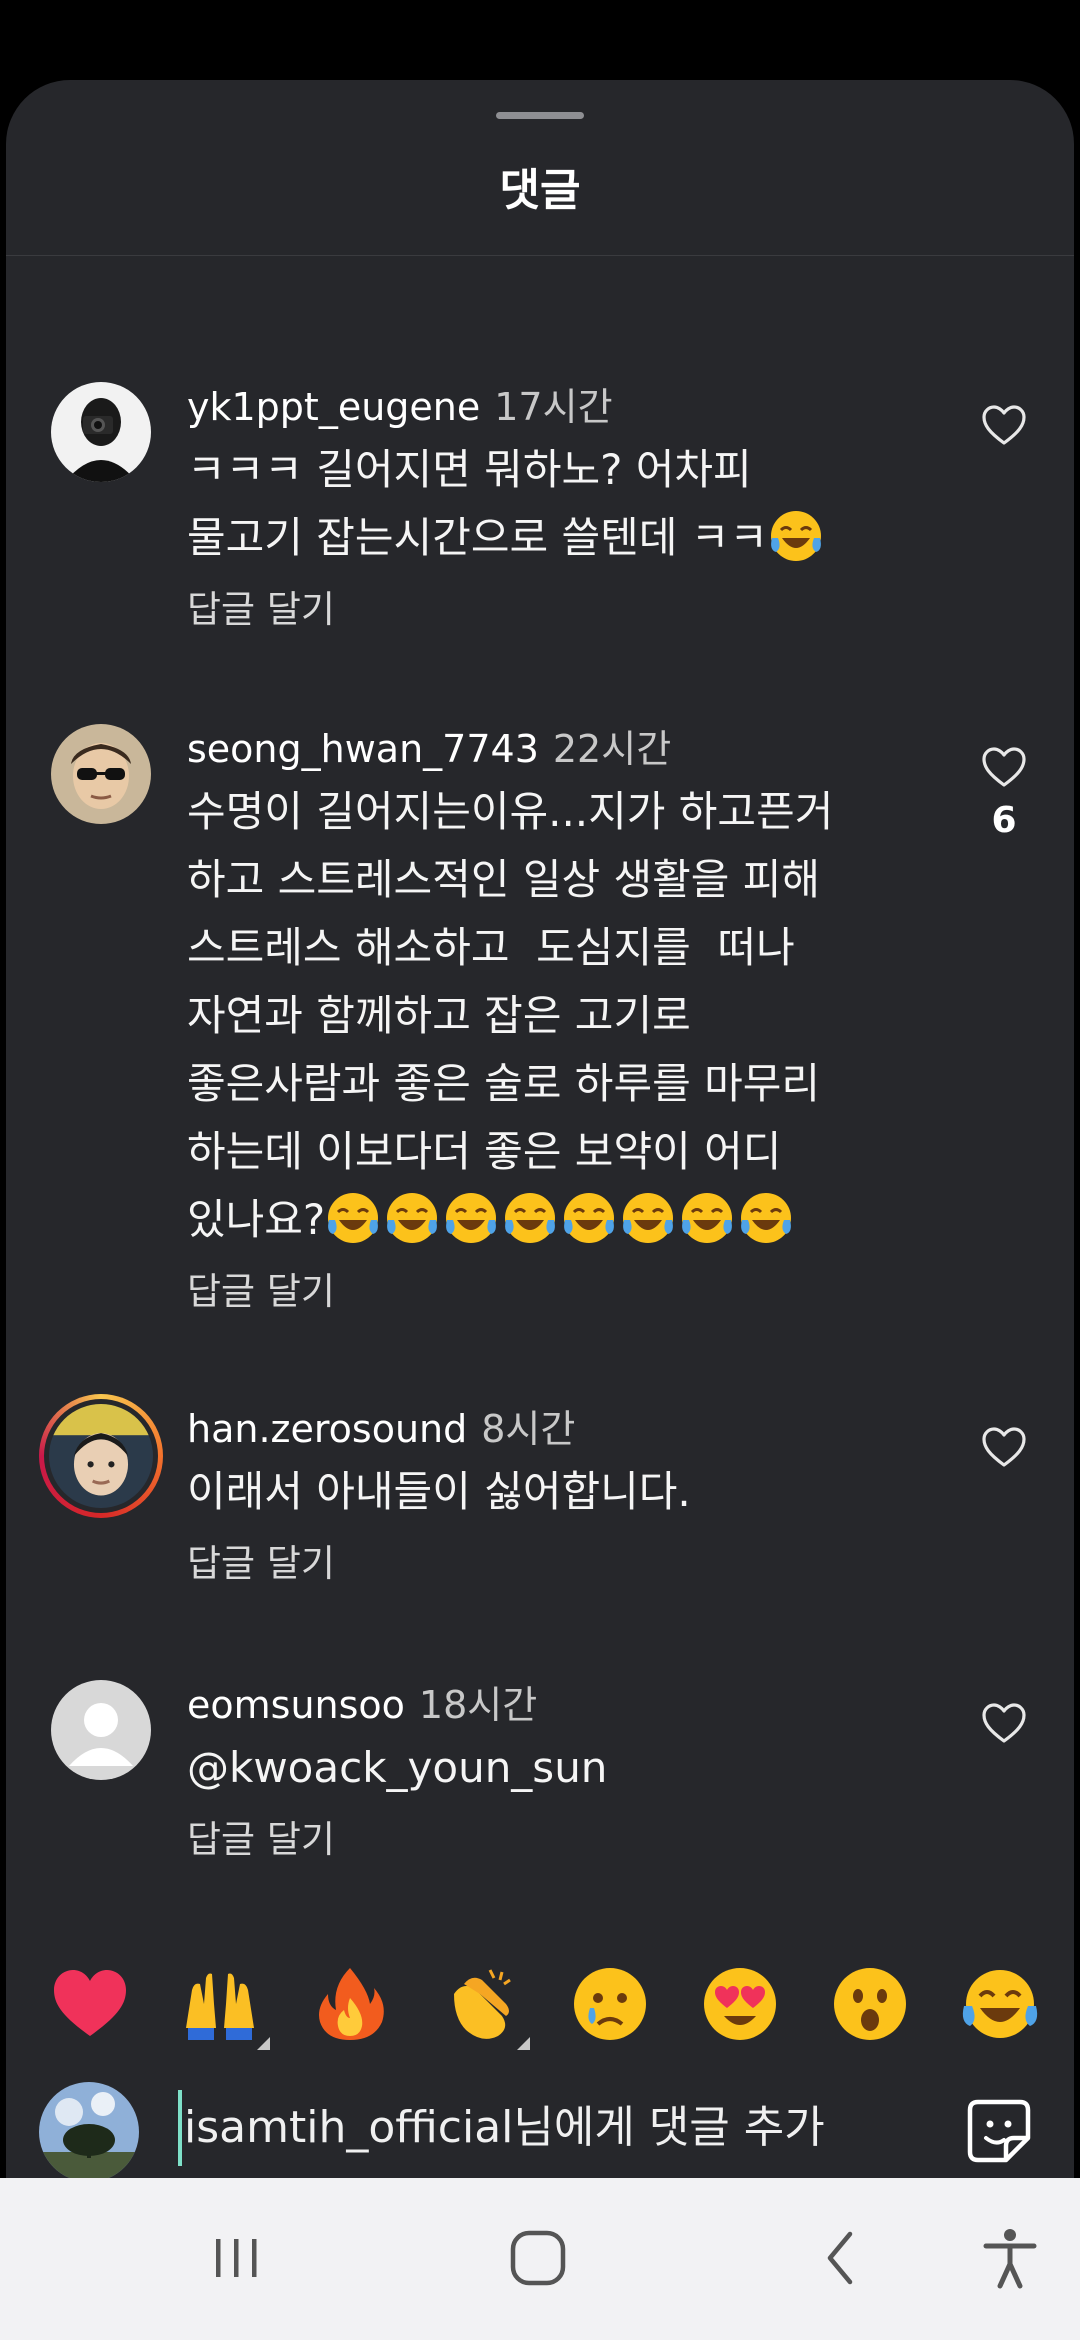 The width and height of the screenshot is (1080, 2340). Describe the element at coordinates (491, 947) in the screenshot. I see `comment-text-line: 스트레스 해소하고 도심지를 떠나` at that location.